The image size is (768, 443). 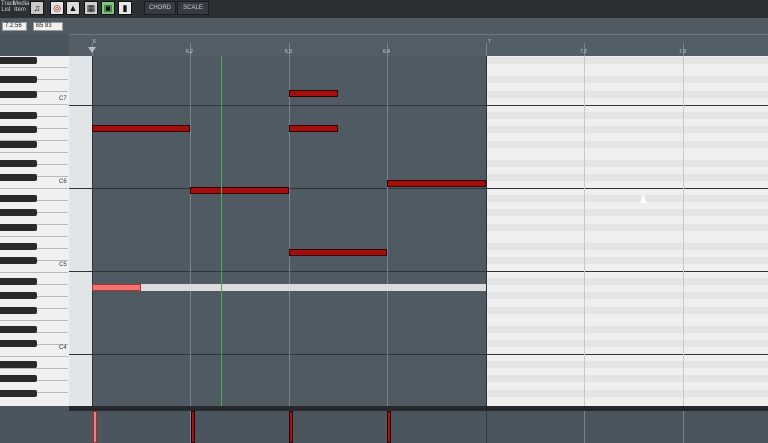 I want to click on piano-keyboard: C7 C6 C5 C4, so click(x=35, y=231).